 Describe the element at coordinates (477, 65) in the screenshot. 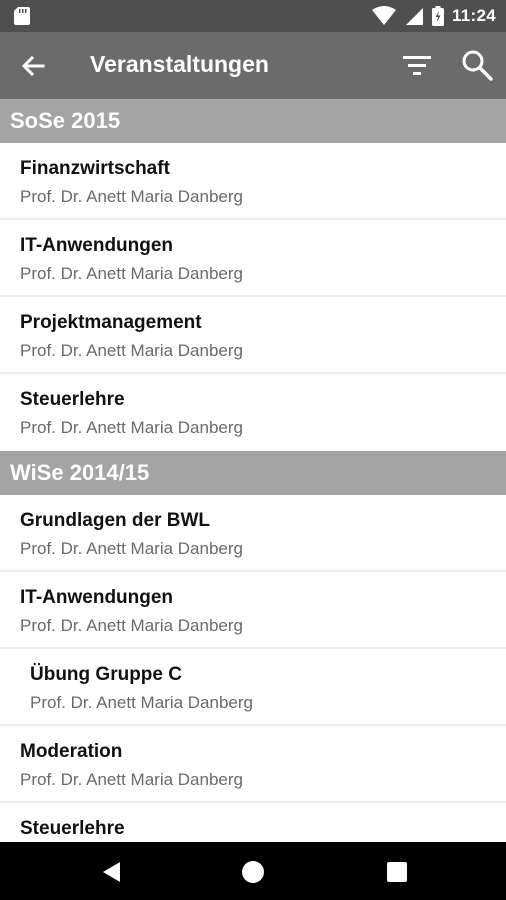

I see `search-icon` at that location.